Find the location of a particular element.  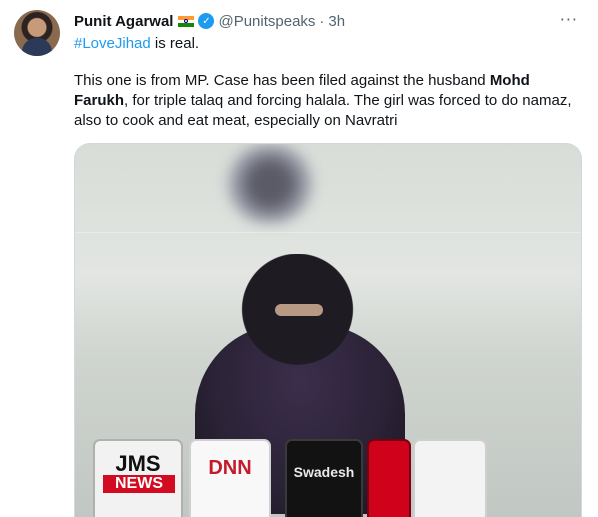

tweet-line-1: #LoveJihad is real. is located at coordinates (329, 44).